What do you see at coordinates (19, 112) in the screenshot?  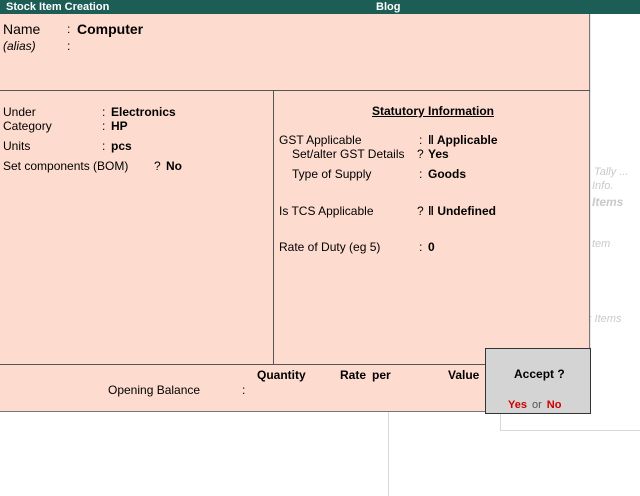 I see `under-label: Under` at bounding box center [19, 112].